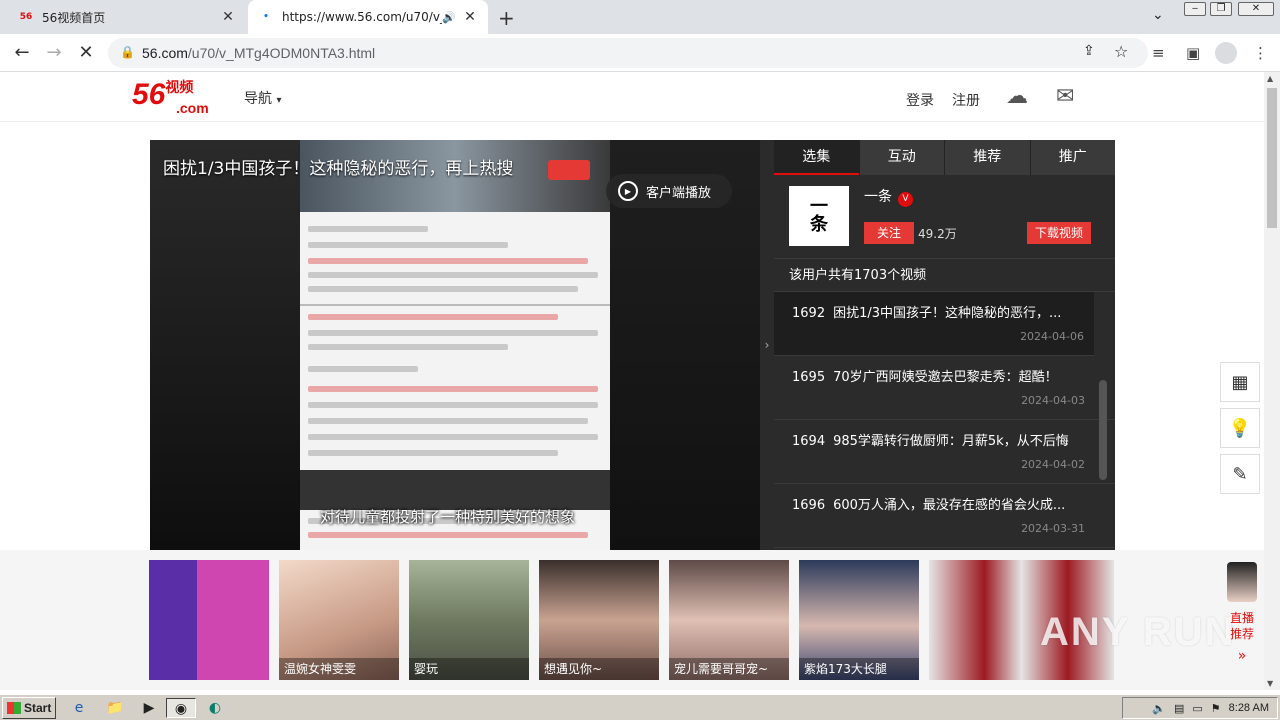 The width and height of the screenshot is (1280, 720). I want to click on feedback-edit-icon: ✎, so click(1240, 474).